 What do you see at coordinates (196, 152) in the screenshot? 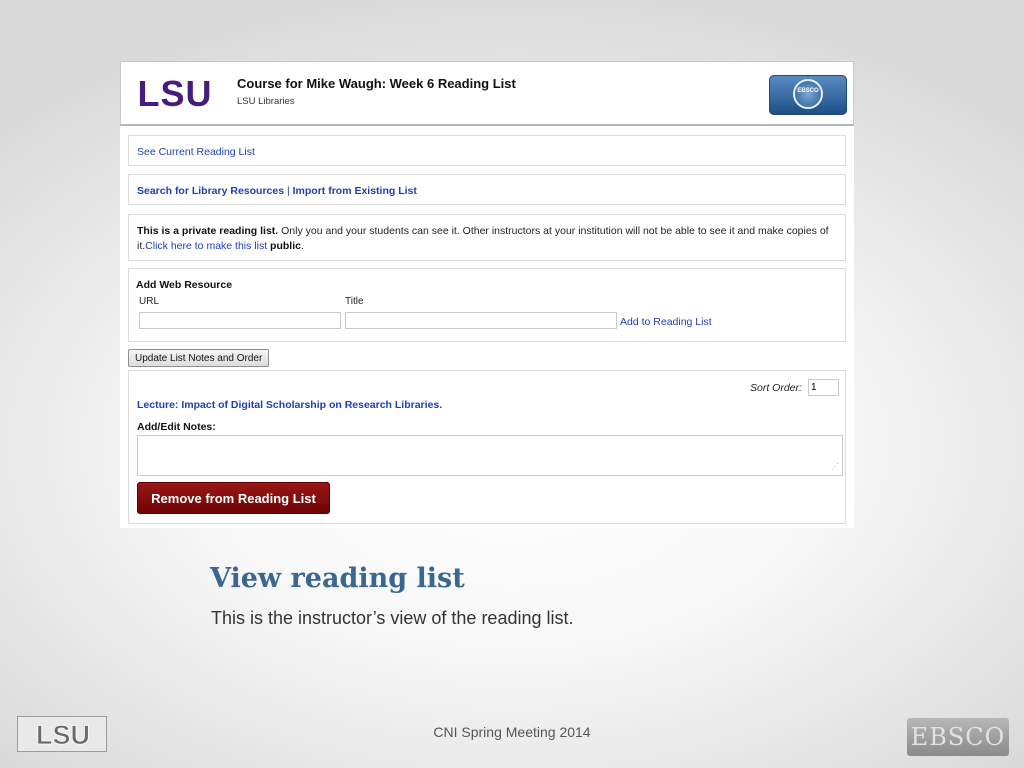
I see `see-current-reading-list-link: See Current Reading List` at bounding box center [196, 152].